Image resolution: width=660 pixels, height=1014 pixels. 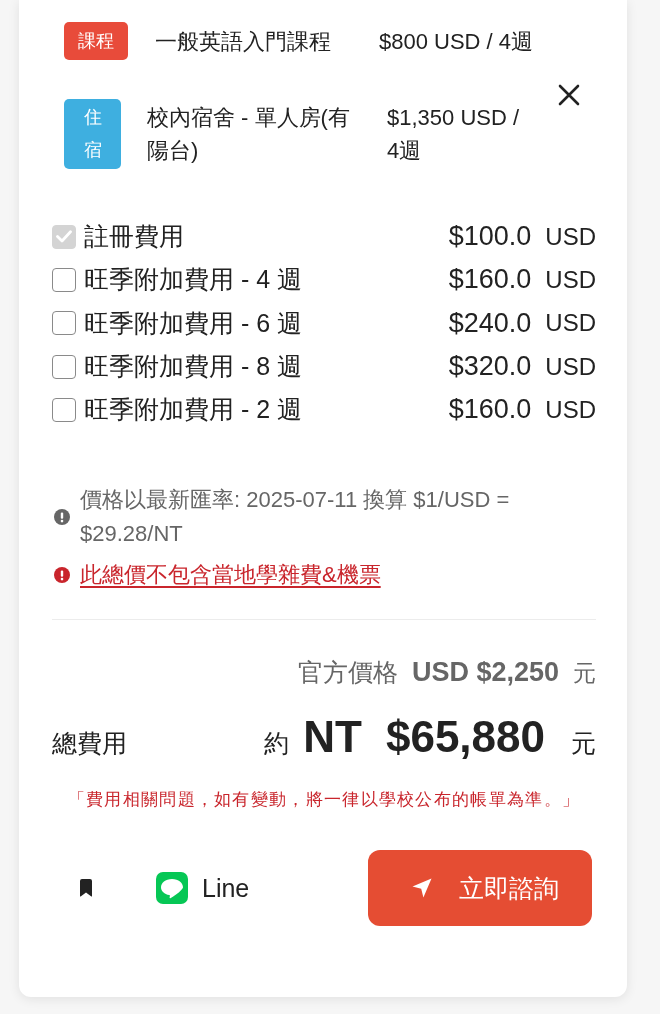 What do you see at coordinates (230, 575) in the screenshot?
I see `notice-link: 此總價不包含當地學雜費&機票` at bounding box center [230, 575].